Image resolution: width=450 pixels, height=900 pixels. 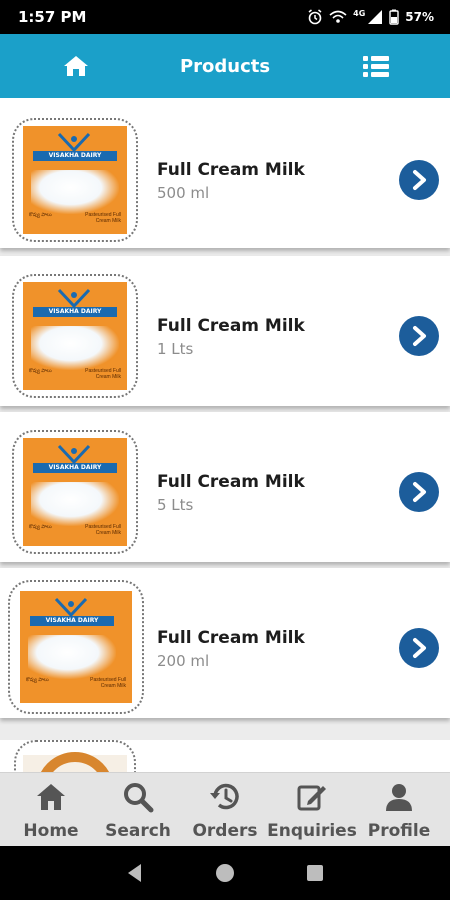 What do you see at coordinates (399, 831) in the screenshot?
I see `nav-profile-label: Profile` at bounding box center [399, 831].